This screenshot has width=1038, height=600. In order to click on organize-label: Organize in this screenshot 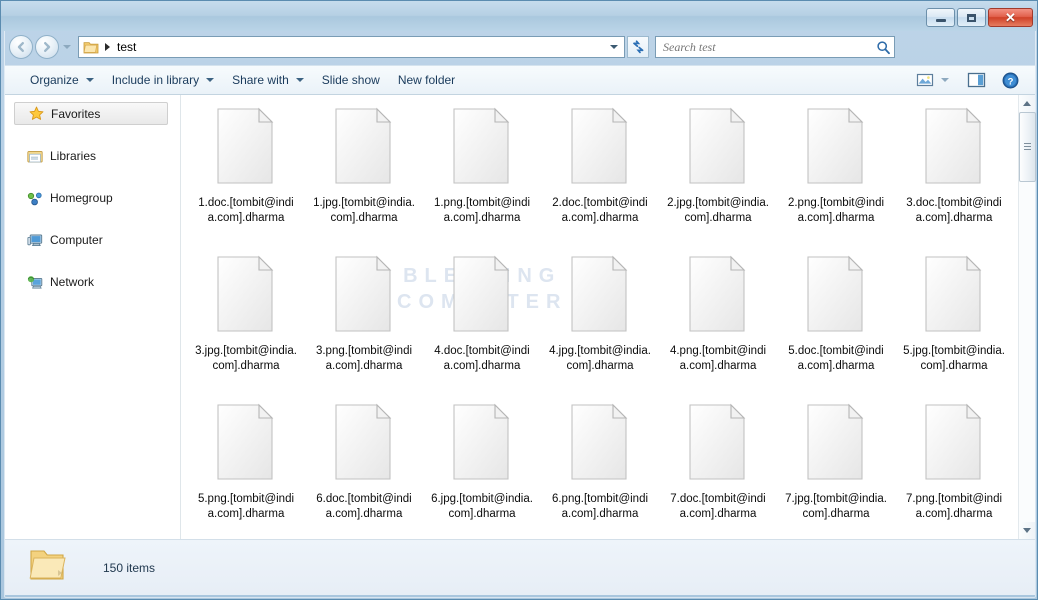, I will do `click(54, 80)`.